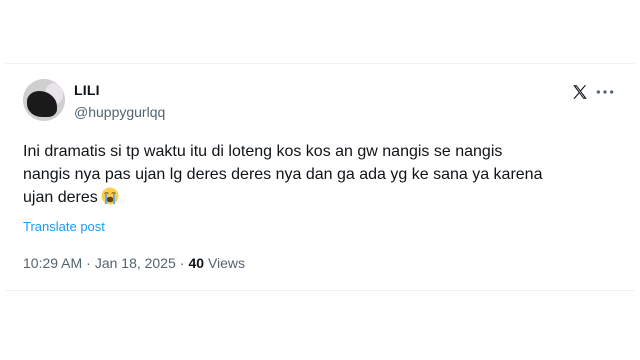 The height and width of the screenshot is (360, 640). Describe the element at coordinates (52, 263) in the screenshot. I see `tweet-time: 10:29 AM` at that location.